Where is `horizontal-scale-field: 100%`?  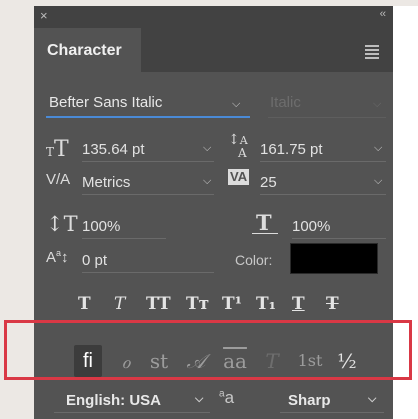
horizontal-scale-field: 100% is located at coordinates (339, 227).